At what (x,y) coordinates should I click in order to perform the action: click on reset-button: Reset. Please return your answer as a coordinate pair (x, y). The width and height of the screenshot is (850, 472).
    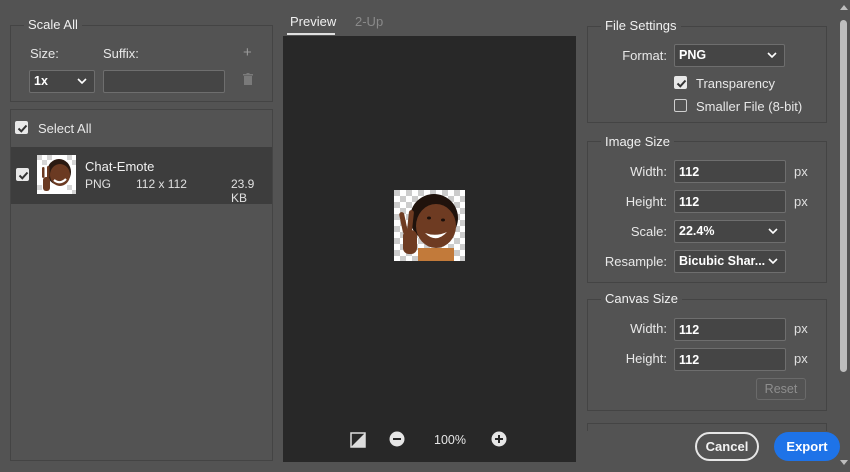
    Looking at the image, I should click on (781, 389).